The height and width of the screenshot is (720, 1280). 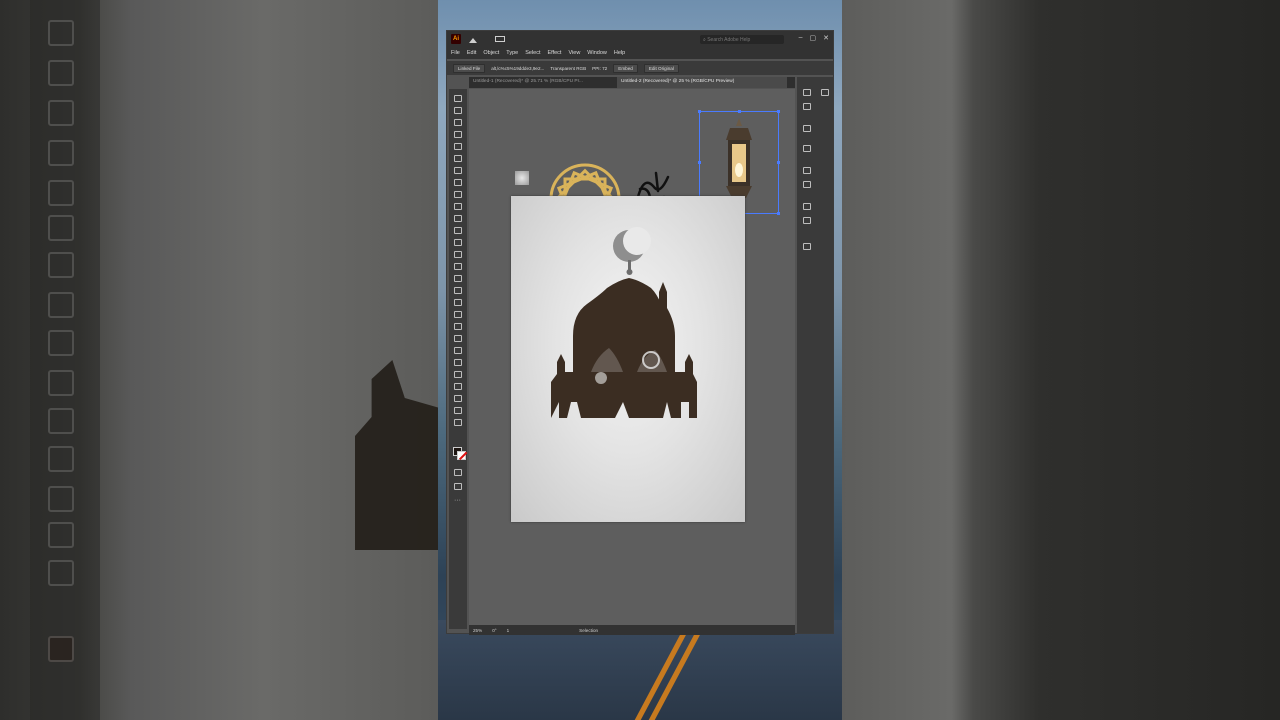 I want to click on menu-object: Object, so click(x=491, y=53).